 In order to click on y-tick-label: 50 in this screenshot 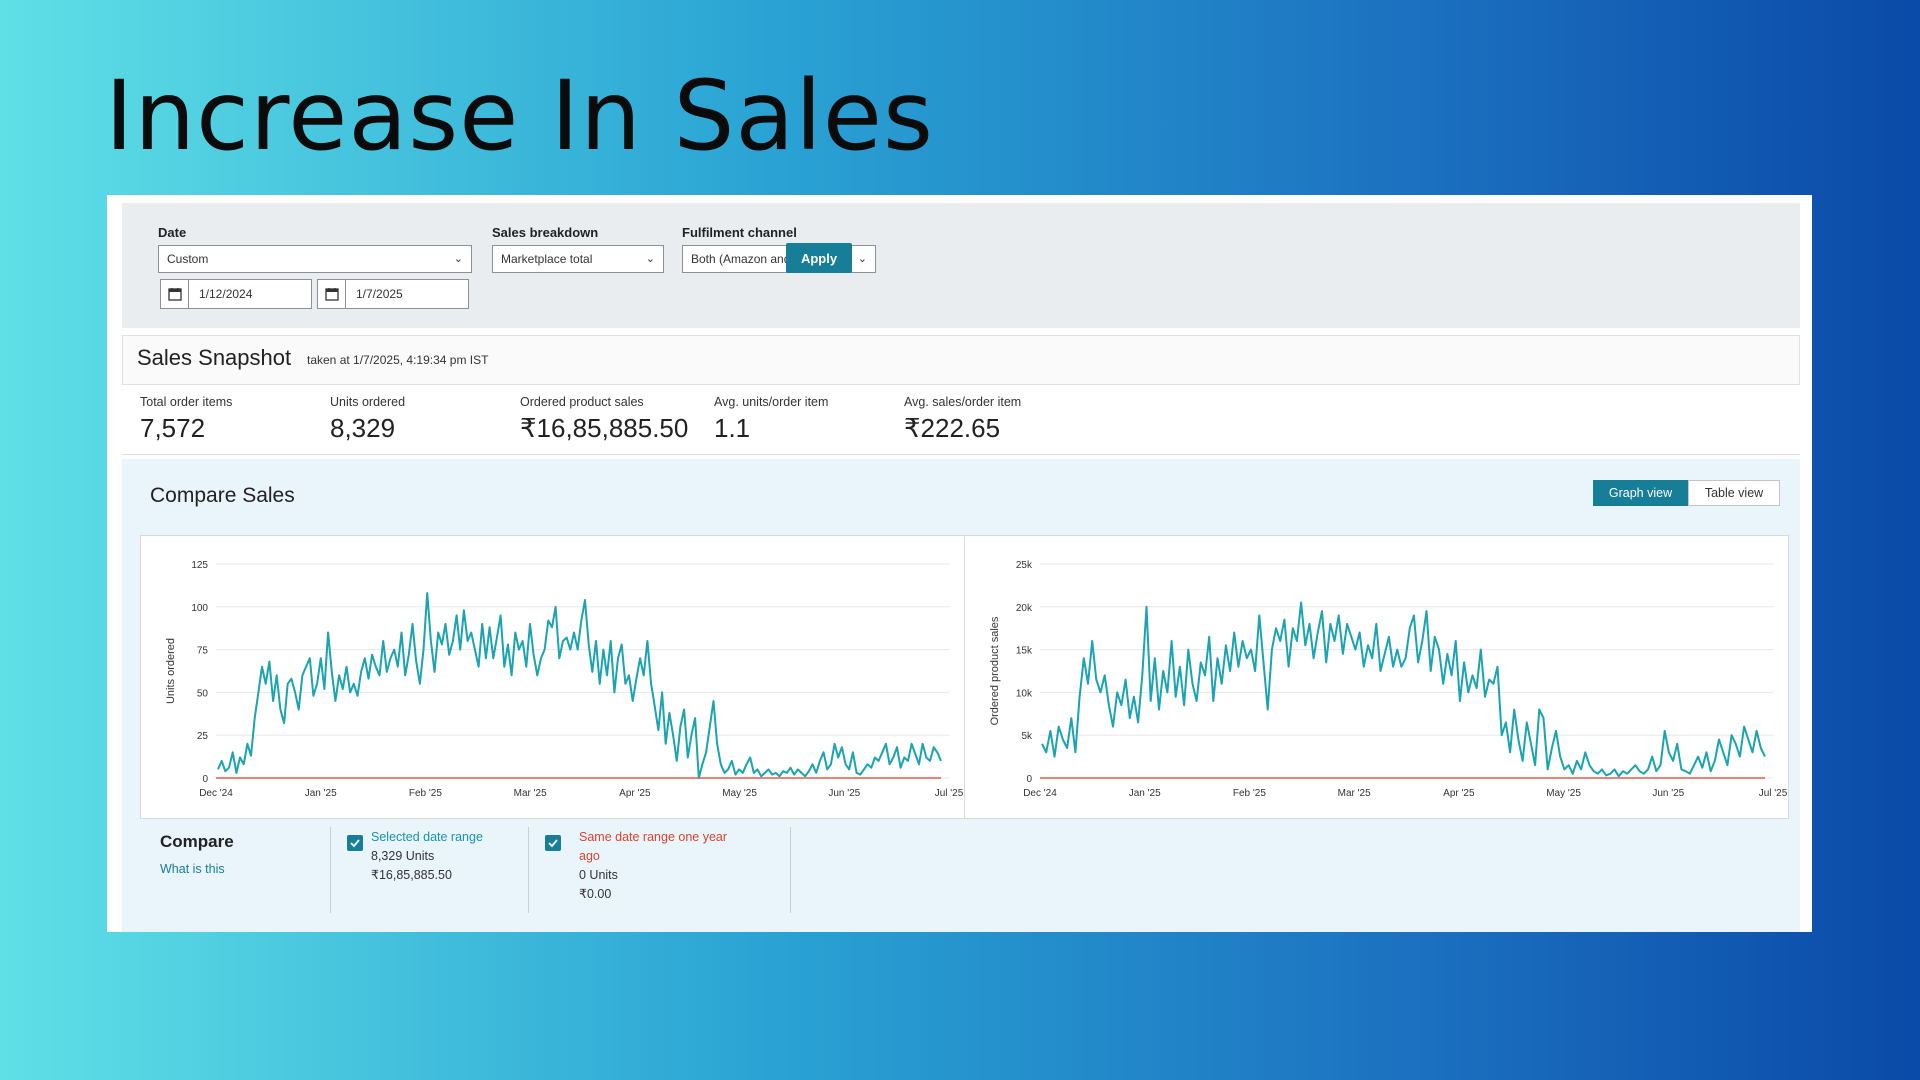, I will do `click(203, 693)`.